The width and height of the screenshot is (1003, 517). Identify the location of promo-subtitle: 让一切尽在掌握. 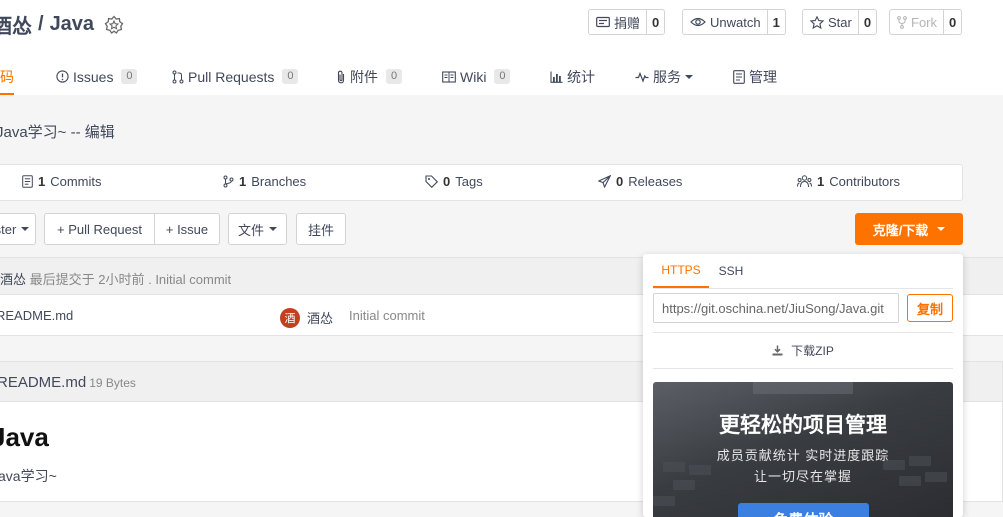
(802, 476).